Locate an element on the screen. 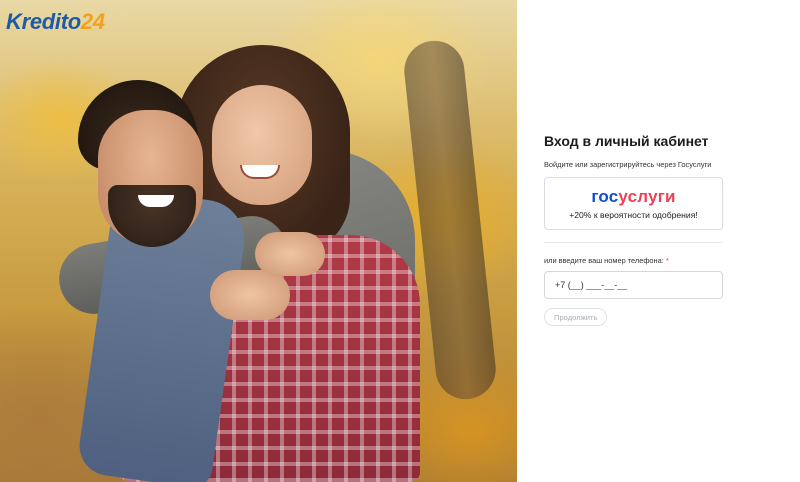  brand-logo: Kredito24 is located at coordinates (55, 22).